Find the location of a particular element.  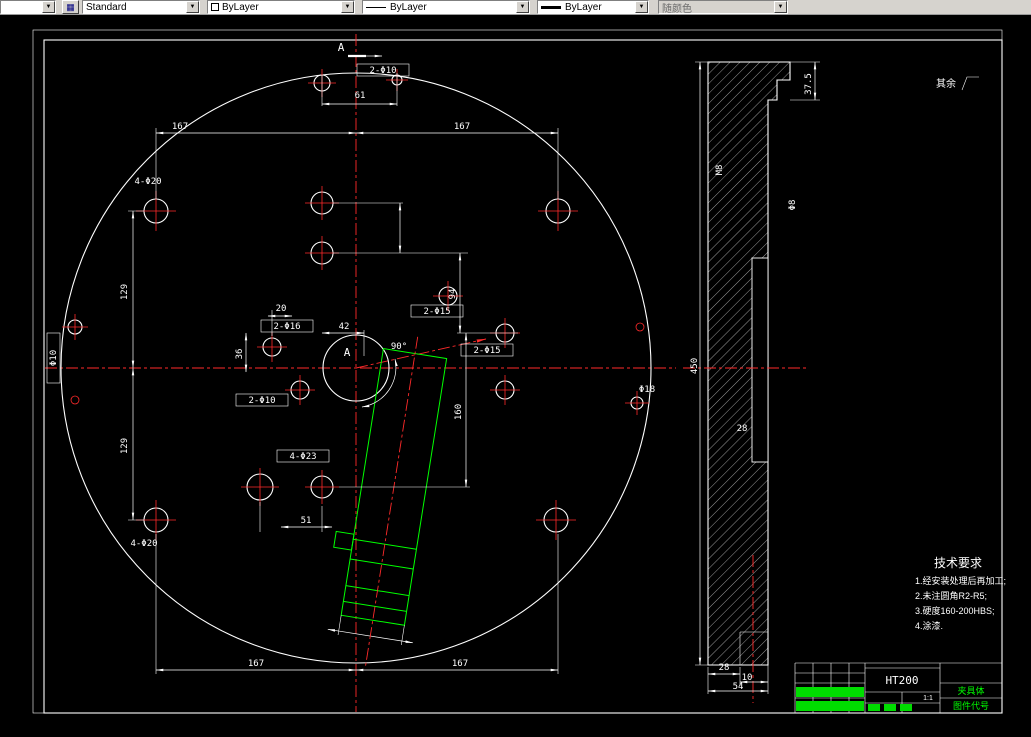

part-name: 夹具体 is located at coordinates (970, 690).